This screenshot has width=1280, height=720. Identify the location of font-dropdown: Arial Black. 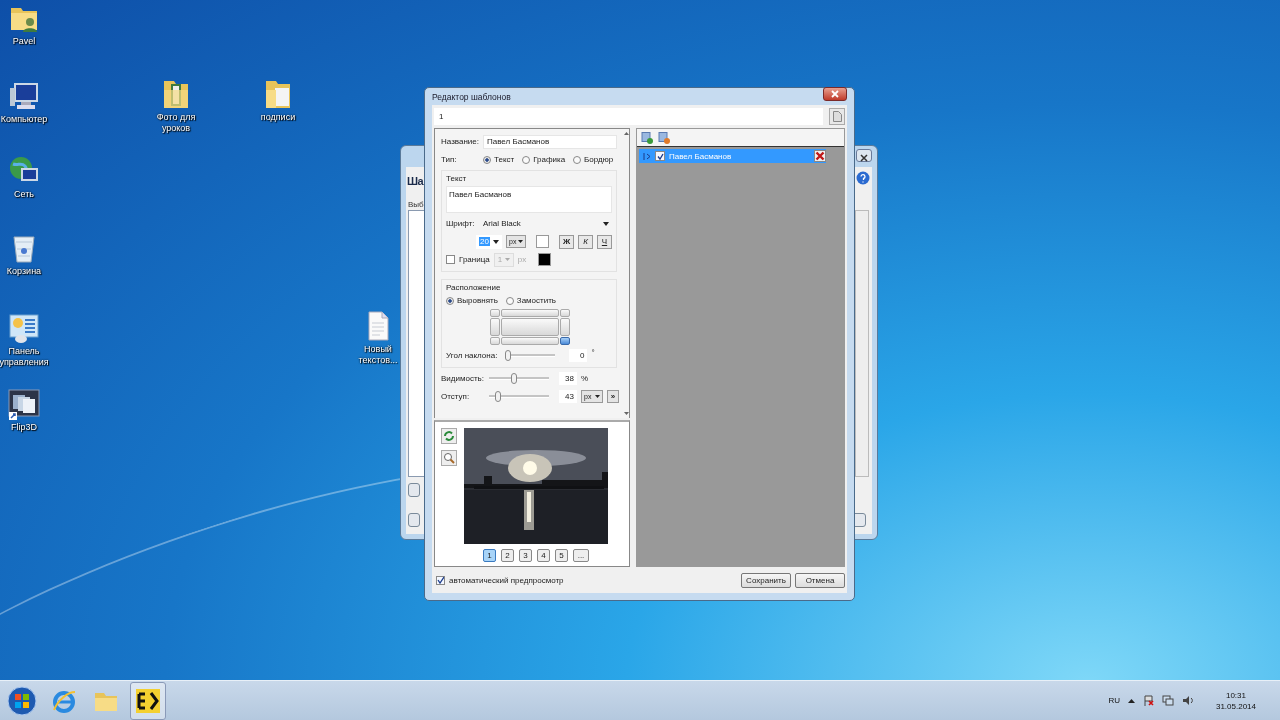
(546, 223).